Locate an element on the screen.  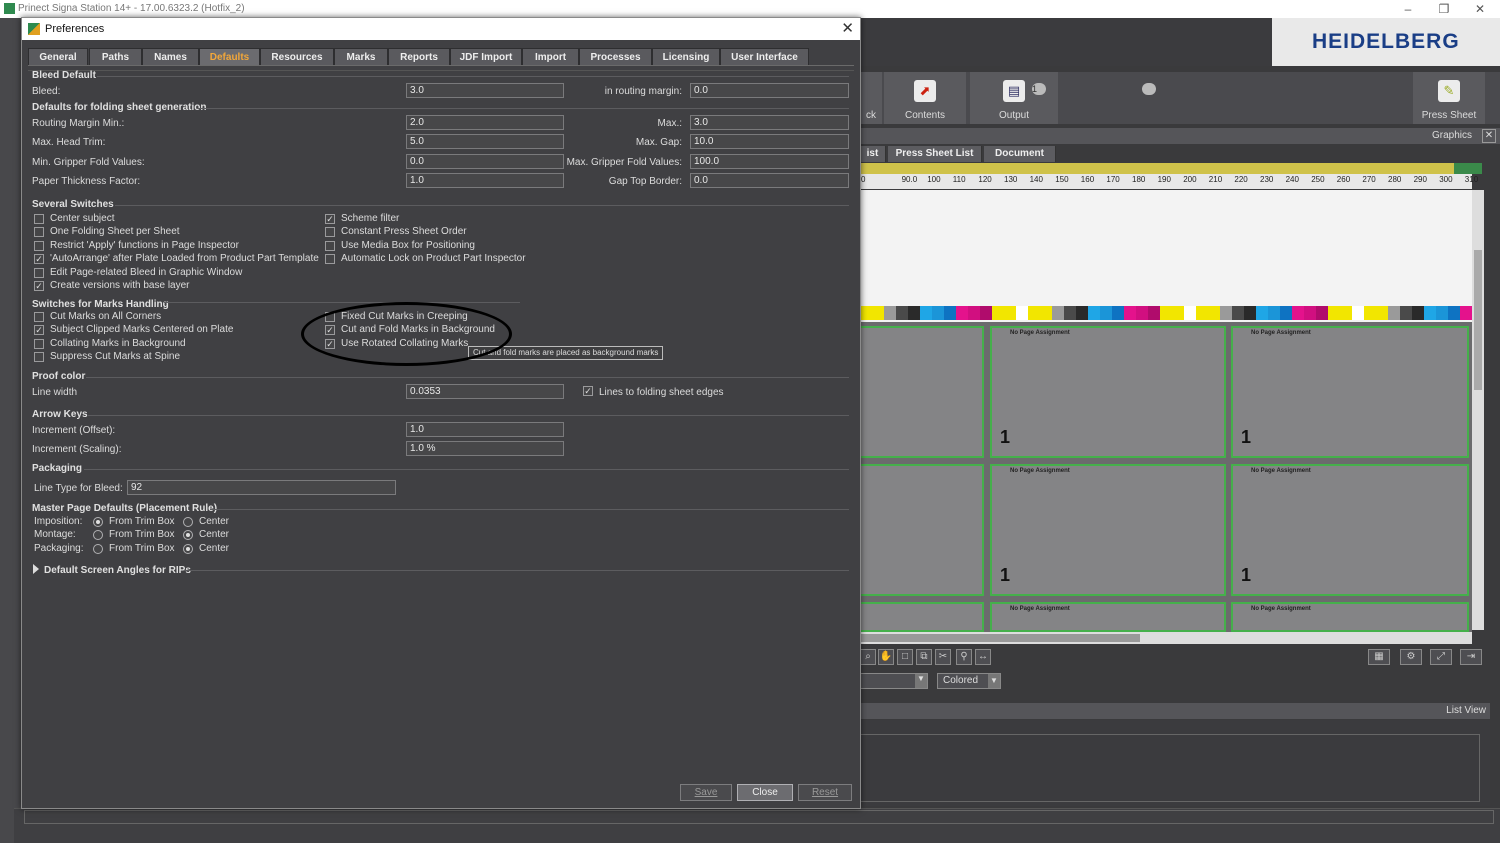
section-bleed-default: Bleed Default is located at coordinates (64, 75).